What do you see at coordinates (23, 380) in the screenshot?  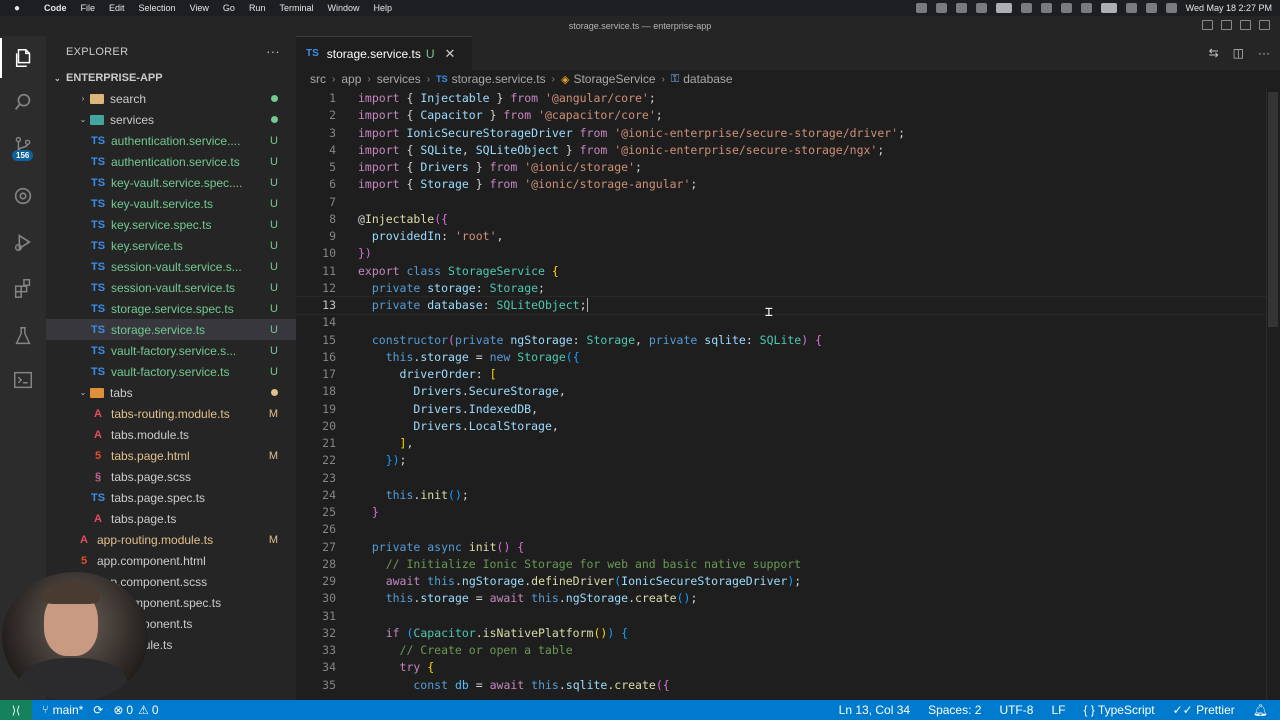 I see `terminal-panel-icon` at bounding box center [23, 380].